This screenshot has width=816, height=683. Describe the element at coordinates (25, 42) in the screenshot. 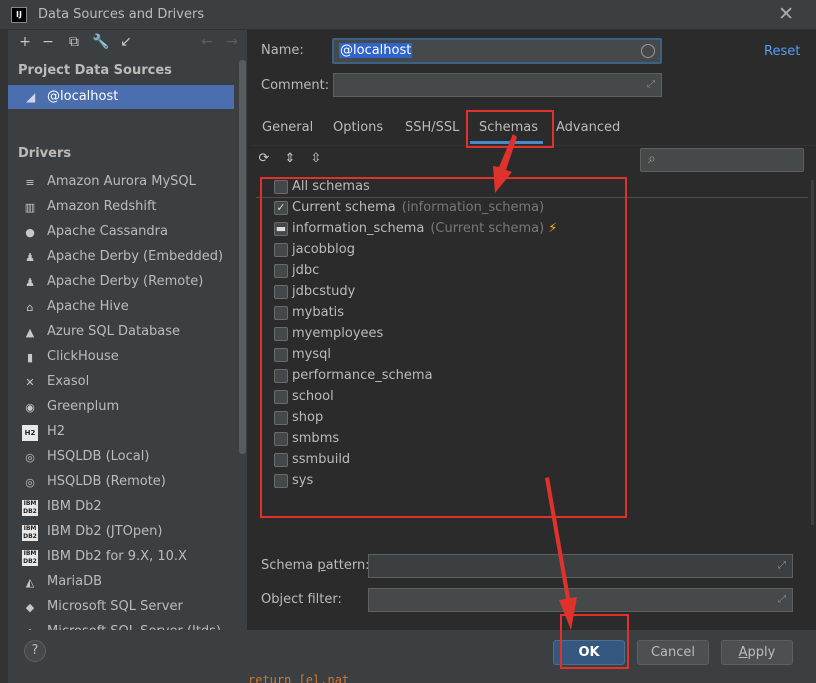

I see `add-icon: +` at that location.